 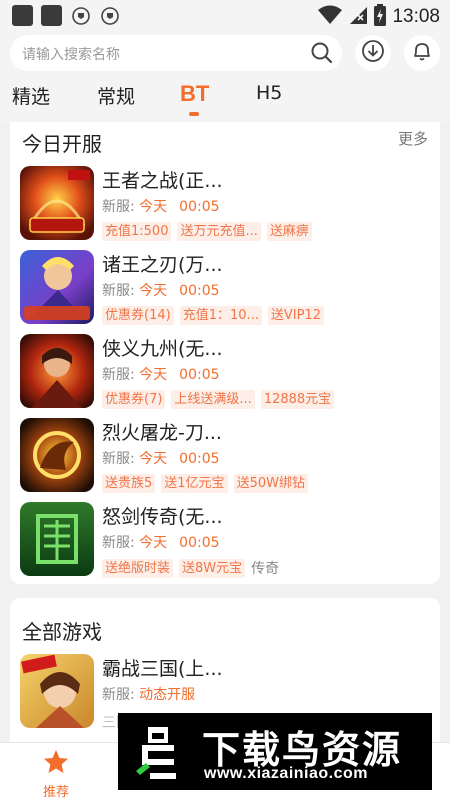 What do you see at coordinates (322, 55) in the screenshot?
I see `search-icon` at bounding box center [322, 55].